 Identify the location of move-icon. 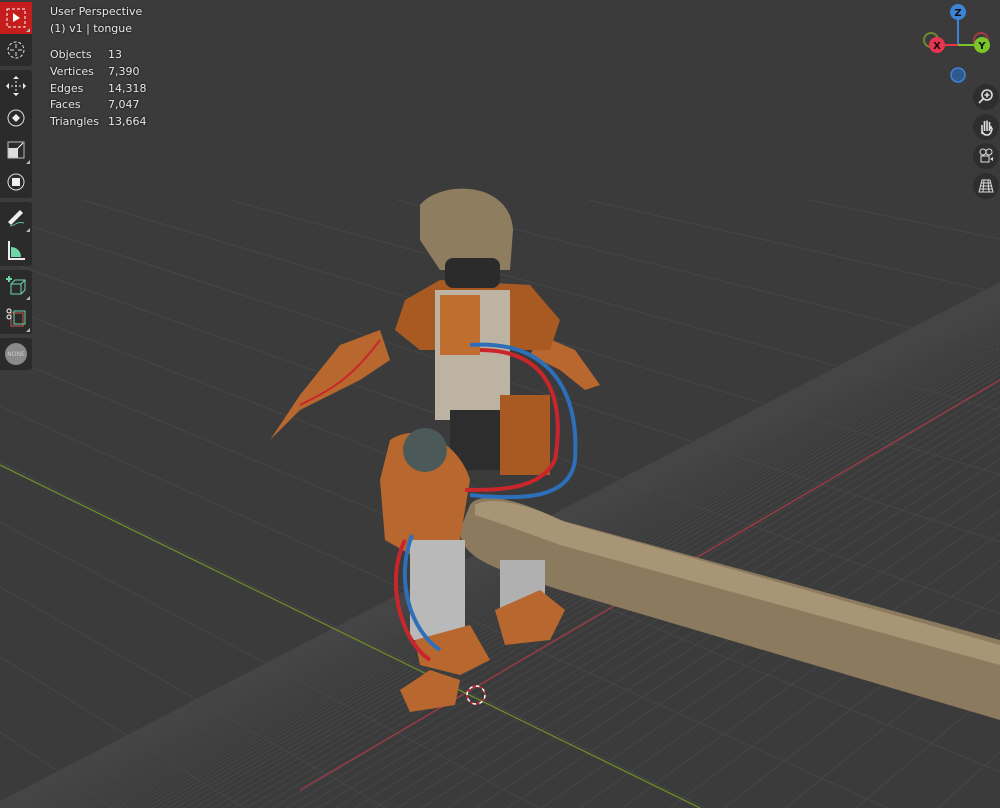
(16, 86).